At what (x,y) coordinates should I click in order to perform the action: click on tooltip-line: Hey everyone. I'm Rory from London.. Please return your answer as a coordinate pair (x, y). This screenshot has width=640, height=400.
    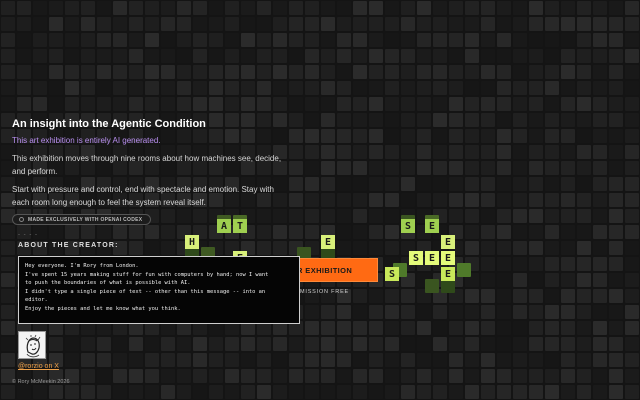
    Looking at the image, I should click on (82, 266).